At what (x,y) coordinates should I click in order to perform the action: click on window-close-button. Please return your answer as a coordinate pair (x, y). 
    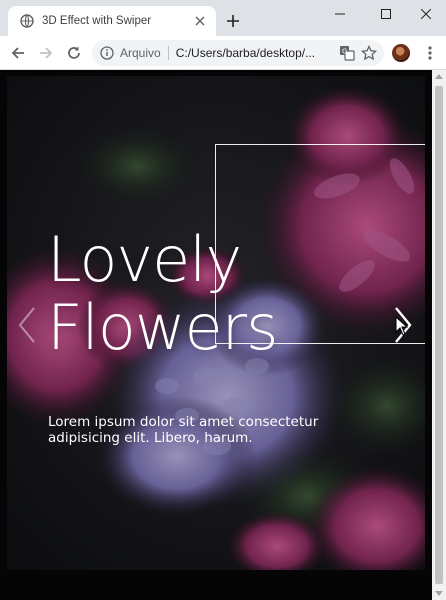
    Looking at the image, I should click on (425, 14).